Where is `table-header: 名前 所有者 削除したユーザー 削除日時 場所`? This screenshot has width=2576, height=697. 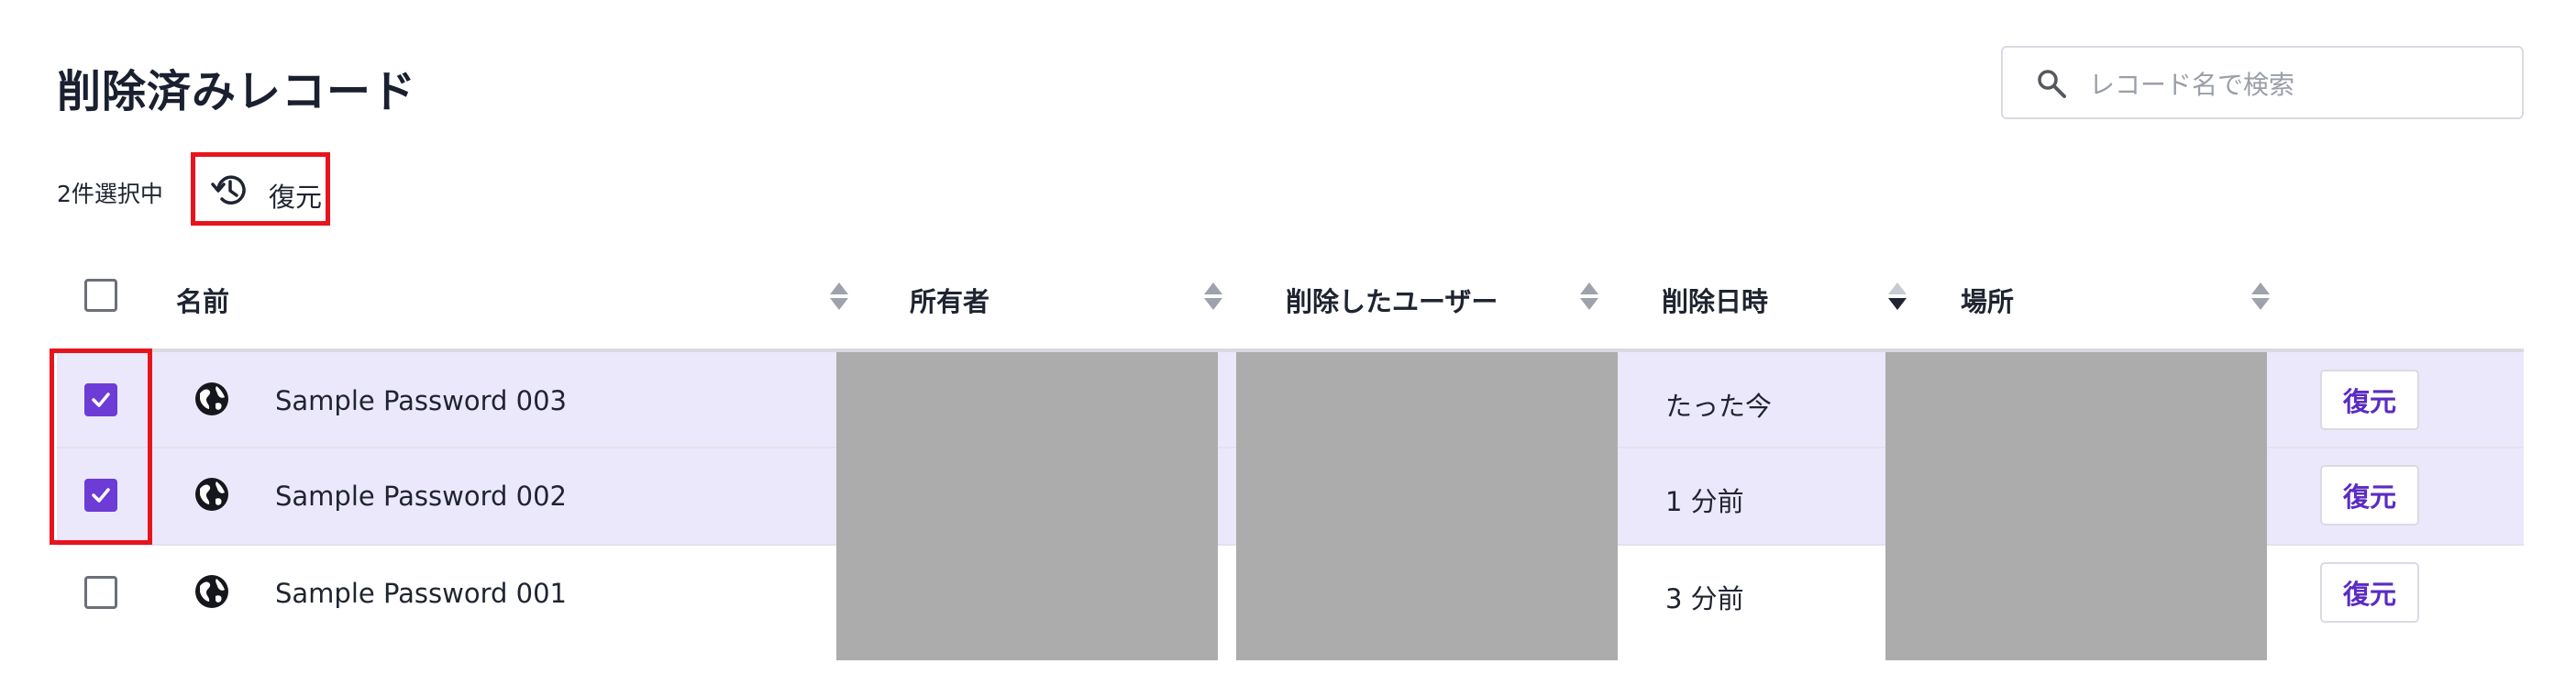
table-header: 名前 所有者 削除したユーザー 削除日時 場所 is located at coordinates (1290, 304).